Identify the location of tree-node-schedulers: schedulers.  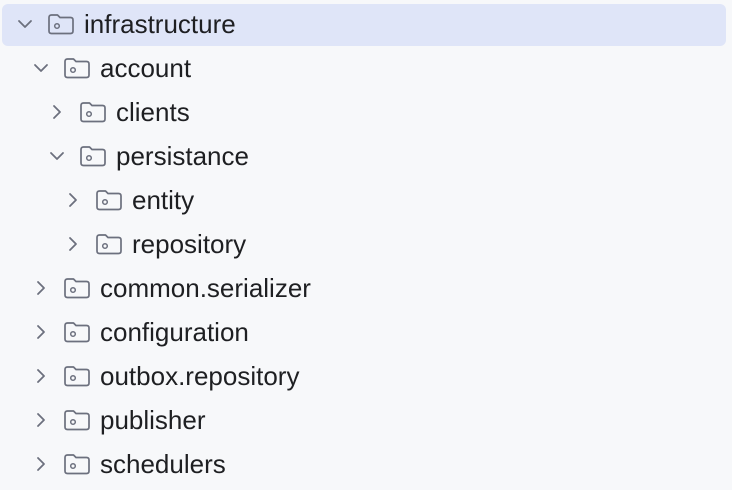
(366, 464).